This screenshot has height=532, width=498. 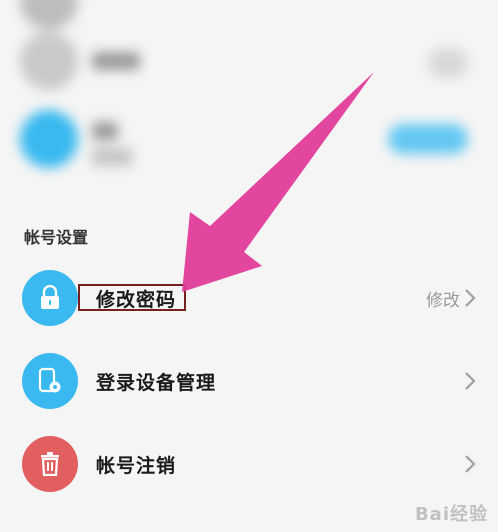 I want to click on highlight-box, so click(x=132, y=297).